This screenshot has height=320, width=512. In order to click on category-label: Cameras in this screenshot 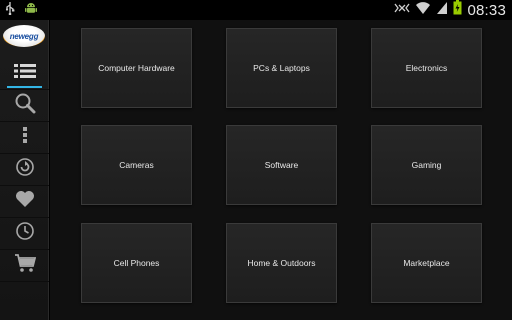, I will do `click(136, 165)`.